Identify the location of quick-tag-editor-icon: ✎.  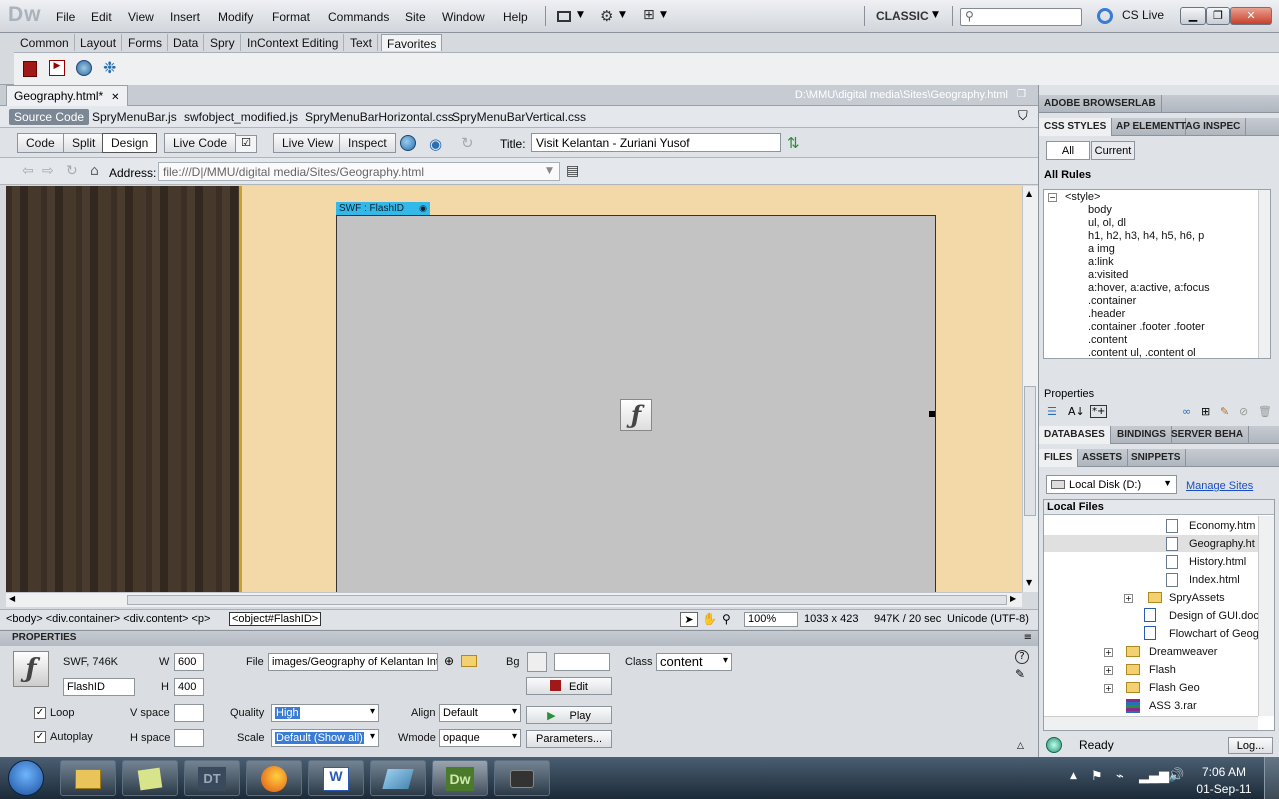
(1020, 674).